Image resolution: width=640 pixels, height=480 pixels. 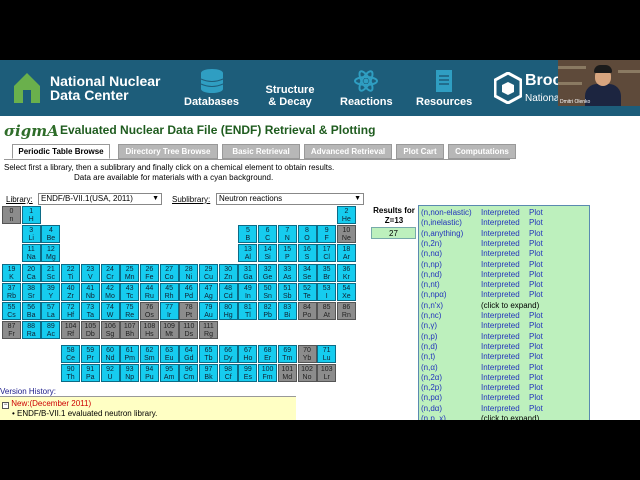 What do you see at coordinates (11, 215) in the screenshot?
I see `element-cell-n: 0n` at bounding box center [11, 215].